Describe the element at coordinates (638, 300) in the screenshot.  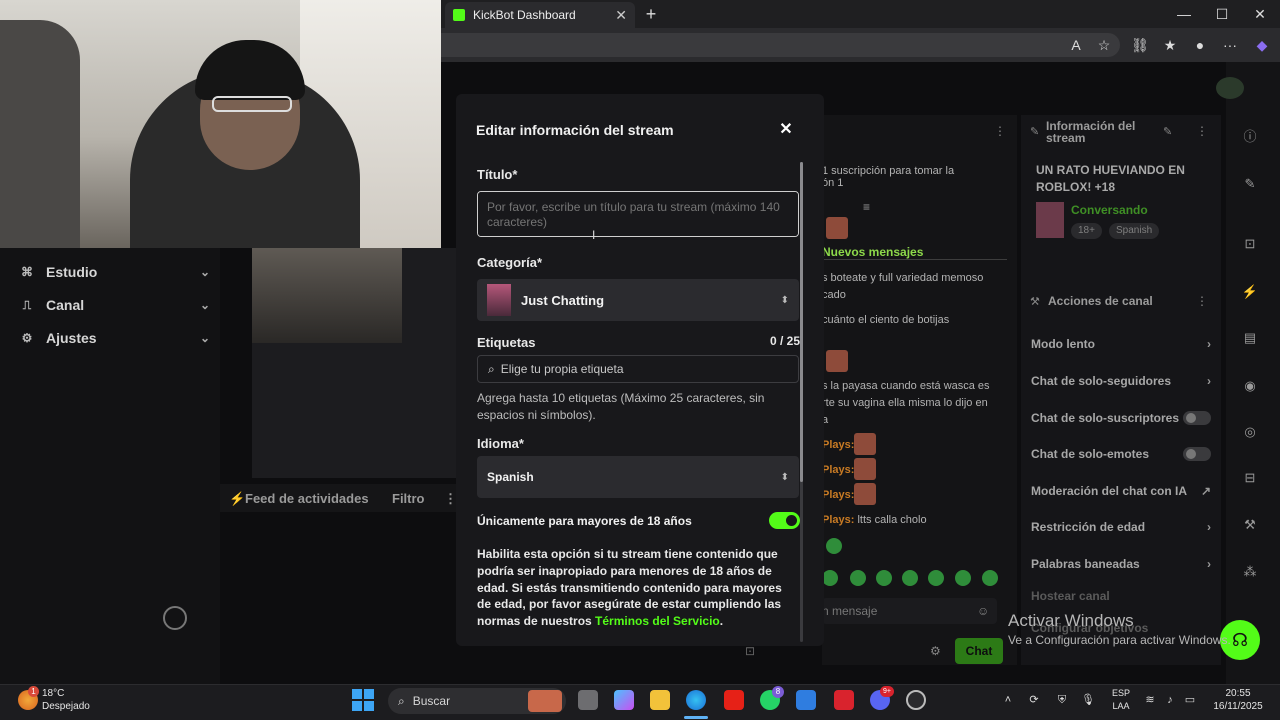
I see `category-select: Just Chatting ⬍` at that location.